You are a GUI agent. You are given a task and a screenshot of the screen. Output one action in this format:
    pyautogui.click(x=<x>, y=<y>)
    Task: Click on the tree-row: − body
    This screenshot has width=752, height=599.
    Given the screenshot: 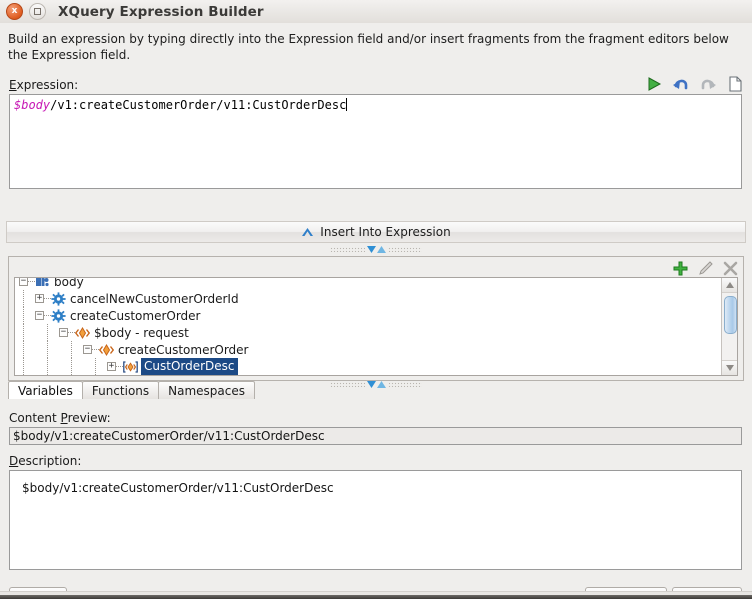 What is the action you would take?
    pyautogui.click(x=368, y=283)
    